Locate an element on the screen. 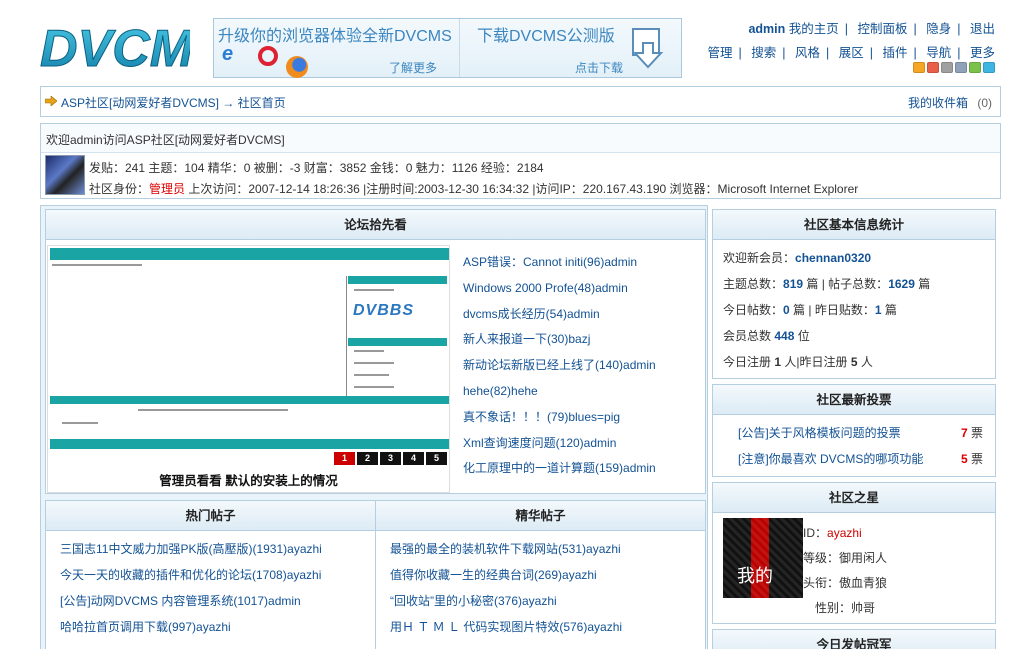 The width and height of the screenshot is (1035, 649). inbox-count: (0) is located at coordinates (984, 103).